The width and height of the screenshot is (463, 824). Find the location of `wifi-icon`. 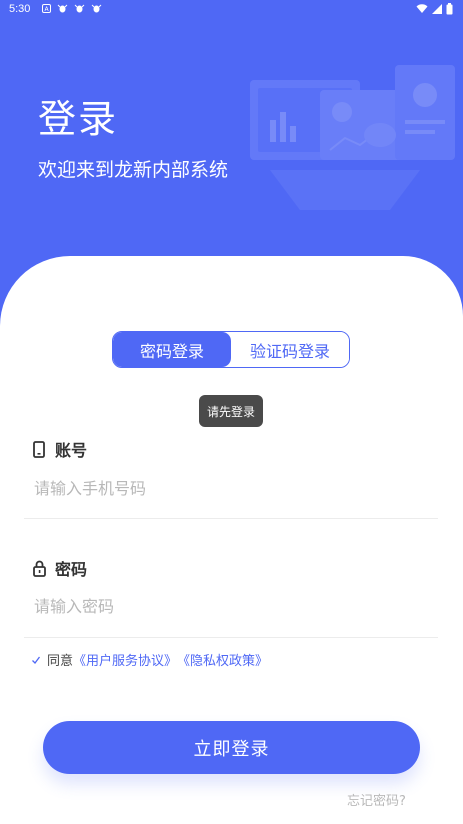

wifi-icon is located at coordinates (422, 10).